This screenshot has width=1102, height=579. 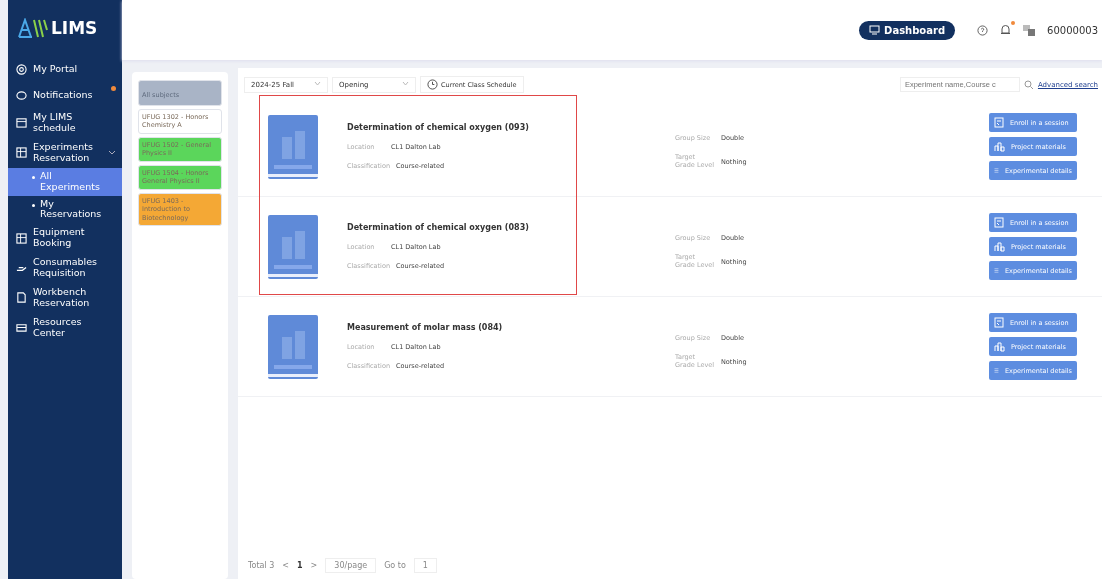 What do you see at coordinates (21, 69) in the screenshot?
I see `at-sign-icon` at bounding box center [21, 69].